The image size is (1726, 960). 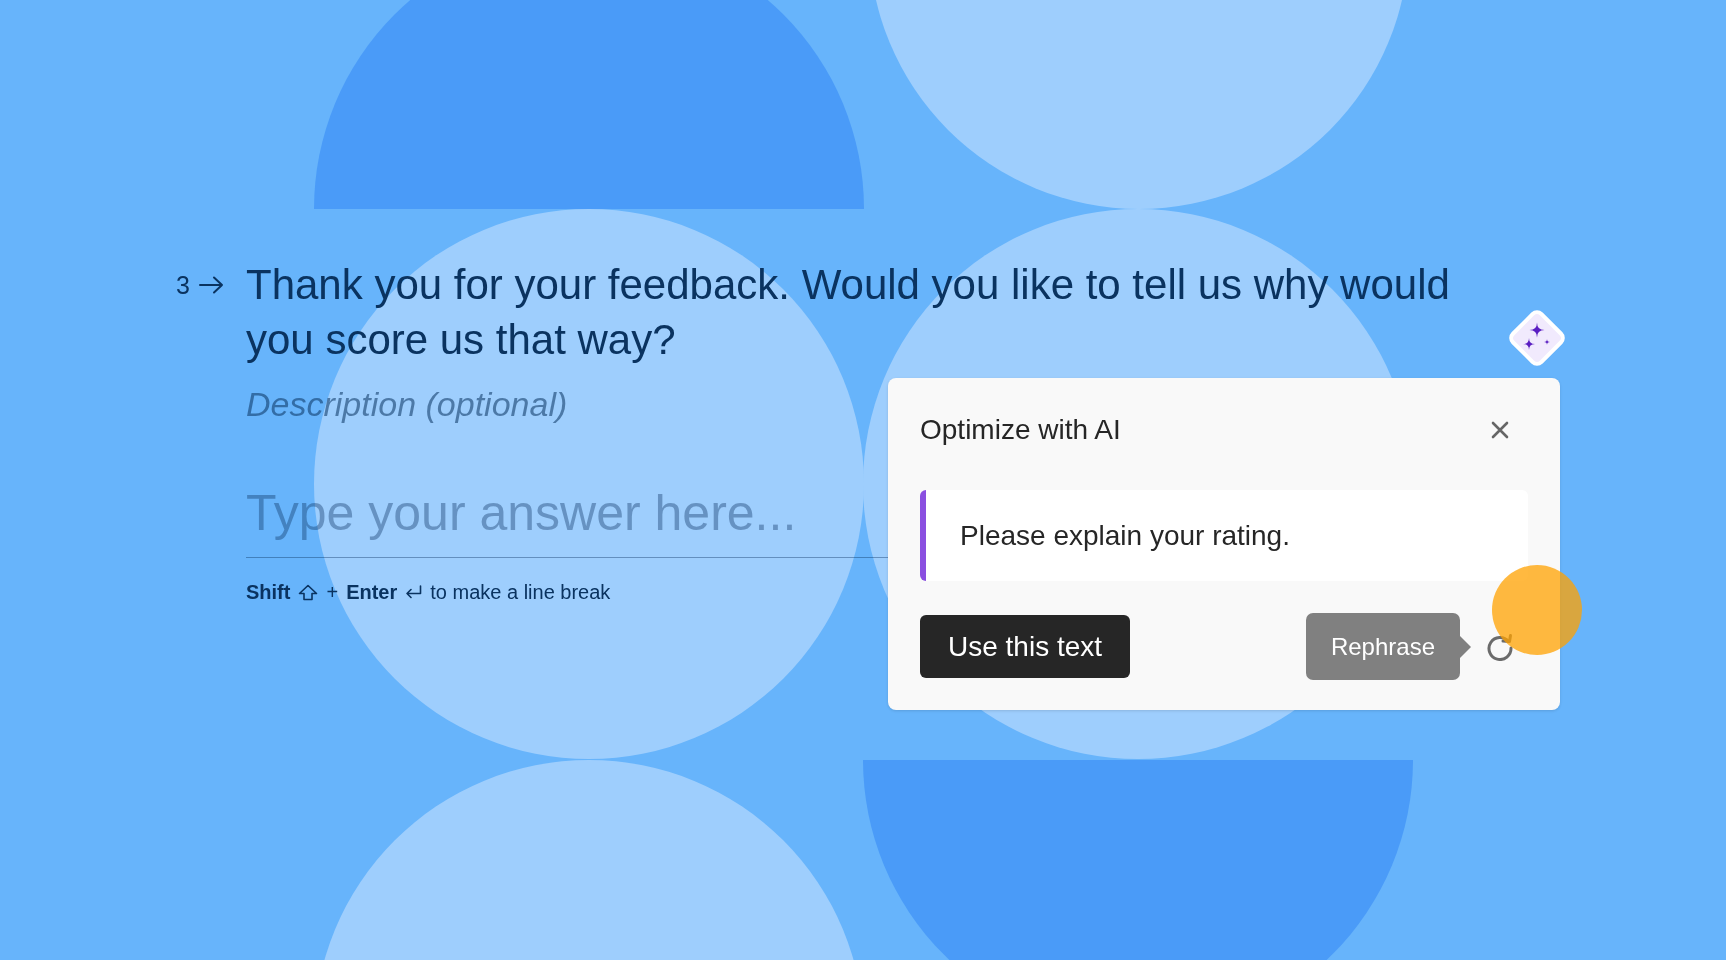 I want to click on shift-icon, so click(x=308, y=592).